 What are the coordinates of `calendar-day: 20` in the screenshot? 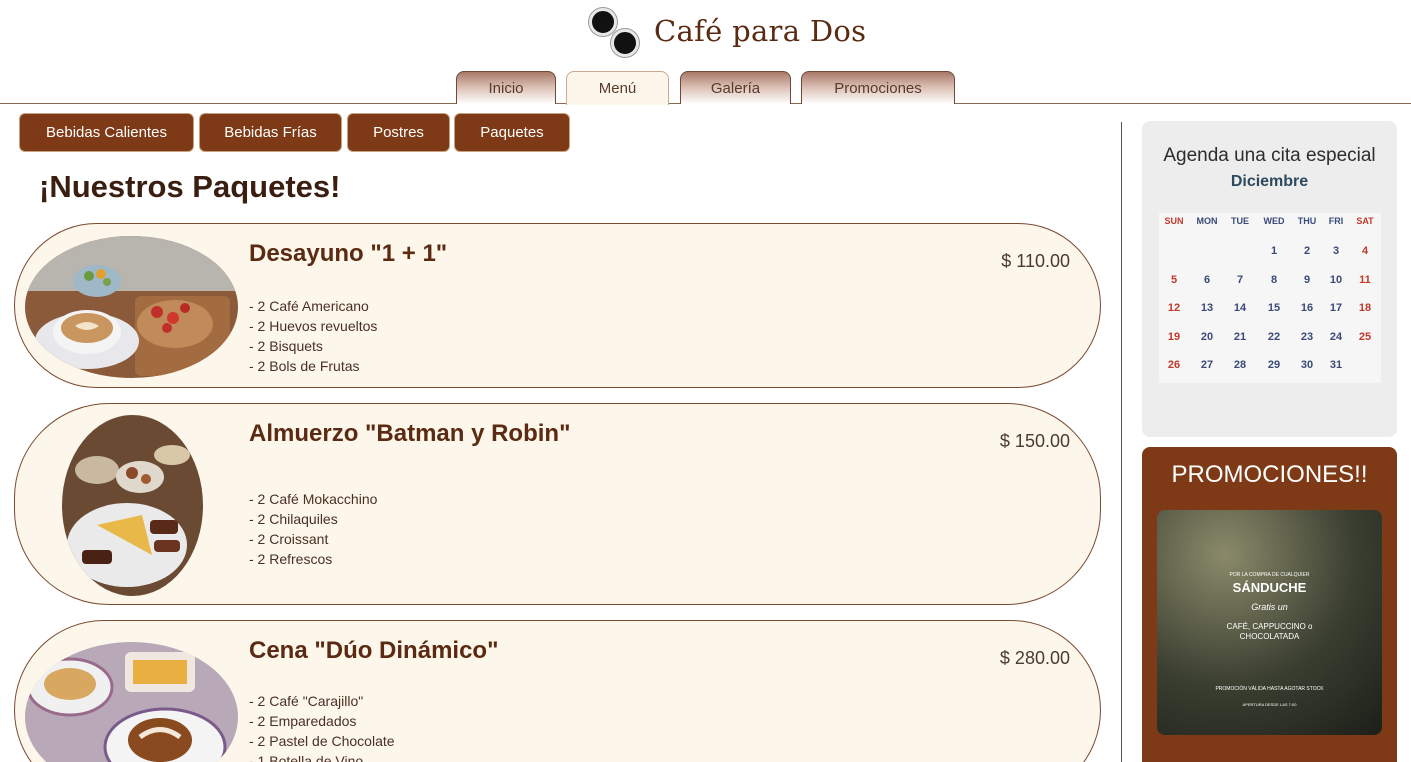 It's located at (1207, 337).